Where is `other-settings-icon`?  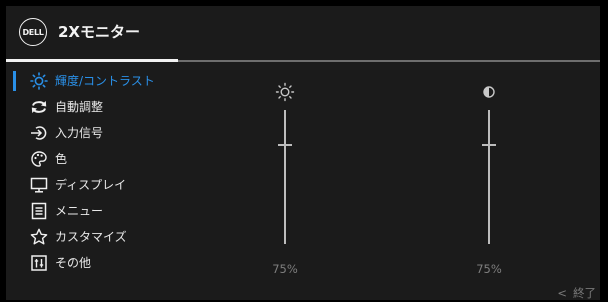 other-settings-icon is located at coordinates (39, 263).